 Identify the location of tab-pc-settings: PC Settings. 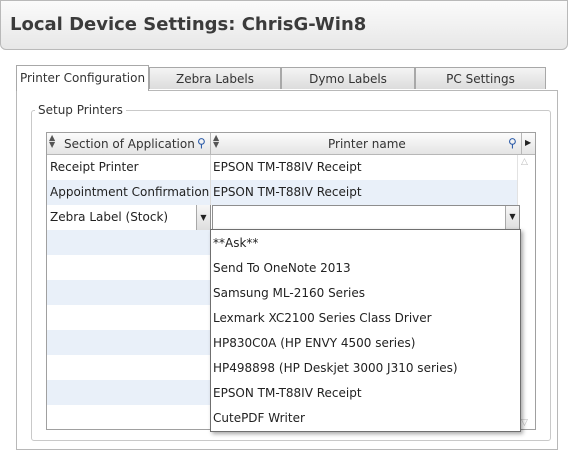
(480, 78).